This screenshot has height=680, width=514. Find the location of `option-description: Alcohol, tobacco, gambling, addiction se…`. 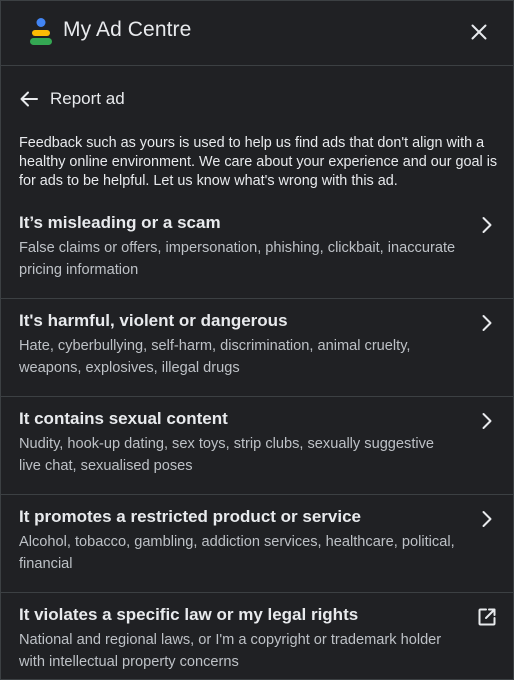

option-description: Alcohol, tobacco, gambling, addiction se… is located at coordinates (237, 553).